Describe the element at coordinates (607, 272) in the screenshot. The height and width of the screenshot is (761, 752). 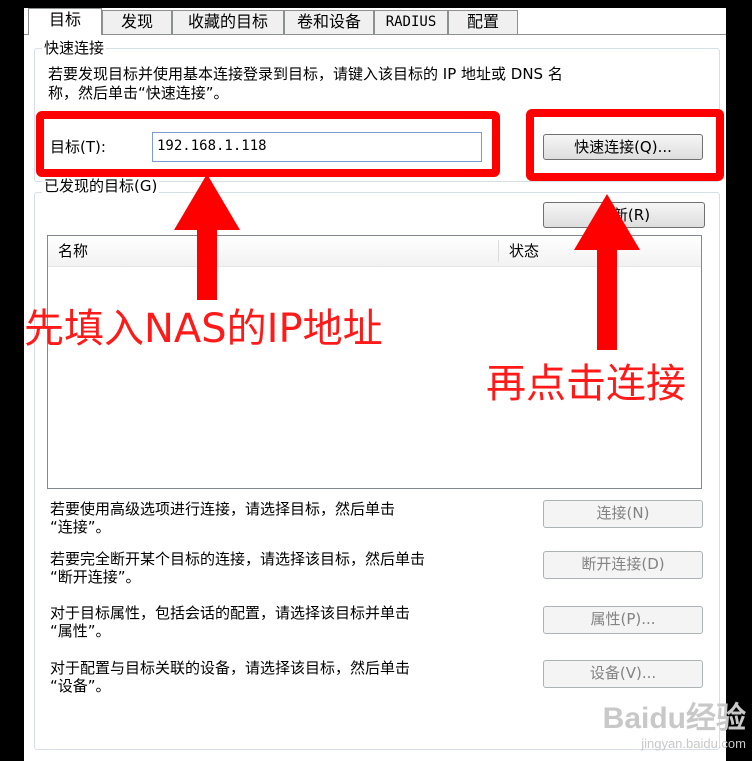
I see `arrow-up-right-icon` at that location.